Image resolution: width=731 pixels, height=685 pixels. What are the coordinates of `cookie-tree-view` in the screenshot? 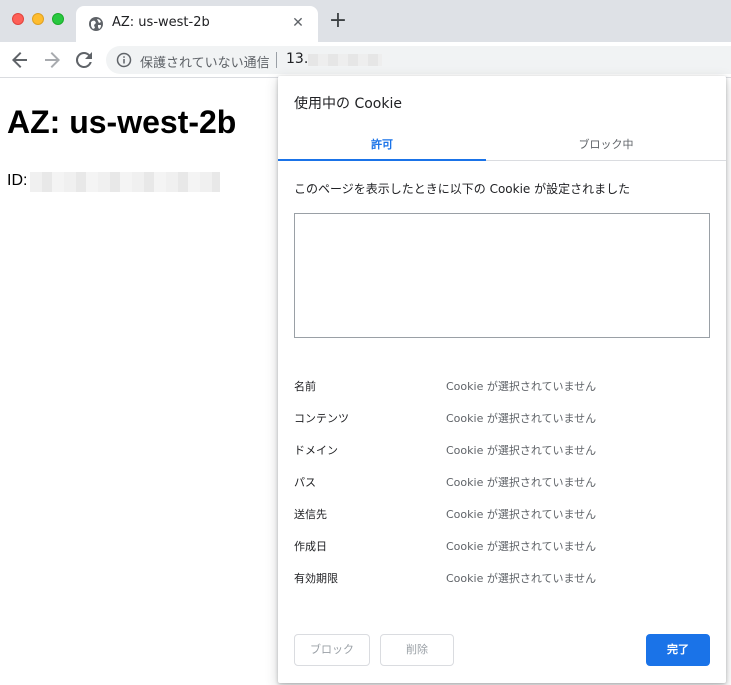 It's located at (502, 275).